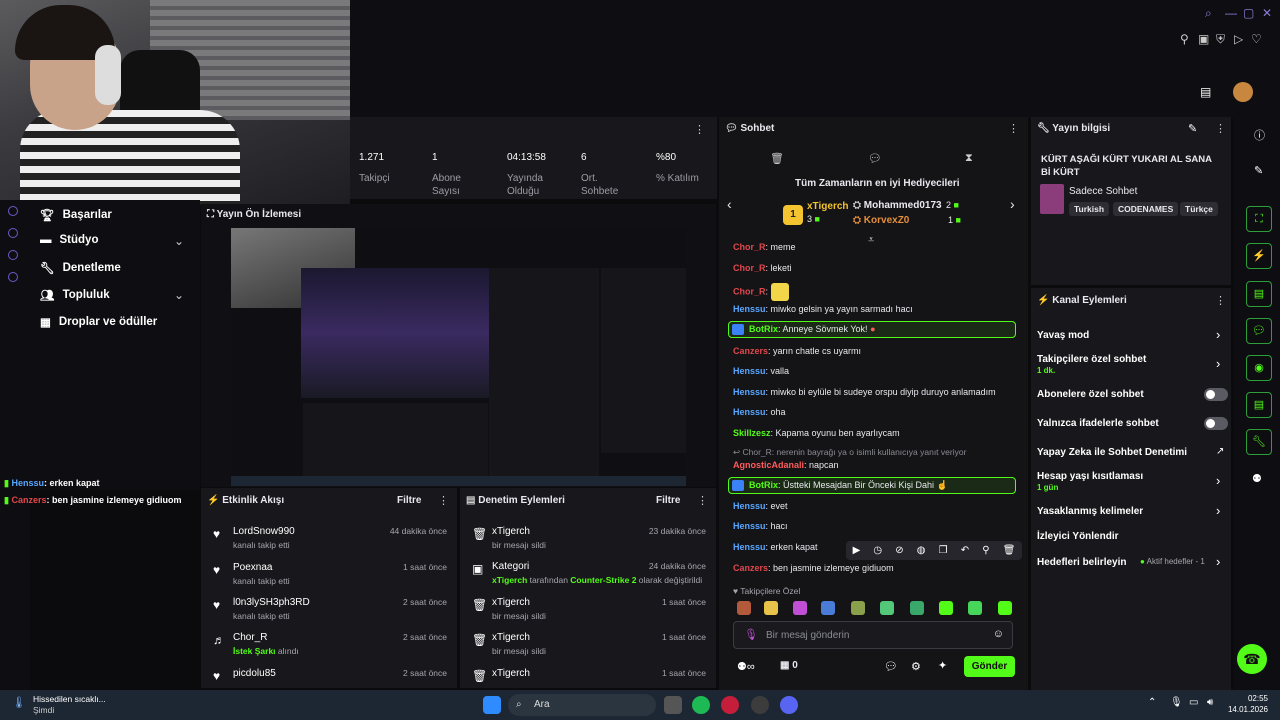 The image size is (1280, 720). Describe the element at coordinates (1090, 394) in the screenshot. I see `action-subs-only: Abonelere özel sohbet` at that location.